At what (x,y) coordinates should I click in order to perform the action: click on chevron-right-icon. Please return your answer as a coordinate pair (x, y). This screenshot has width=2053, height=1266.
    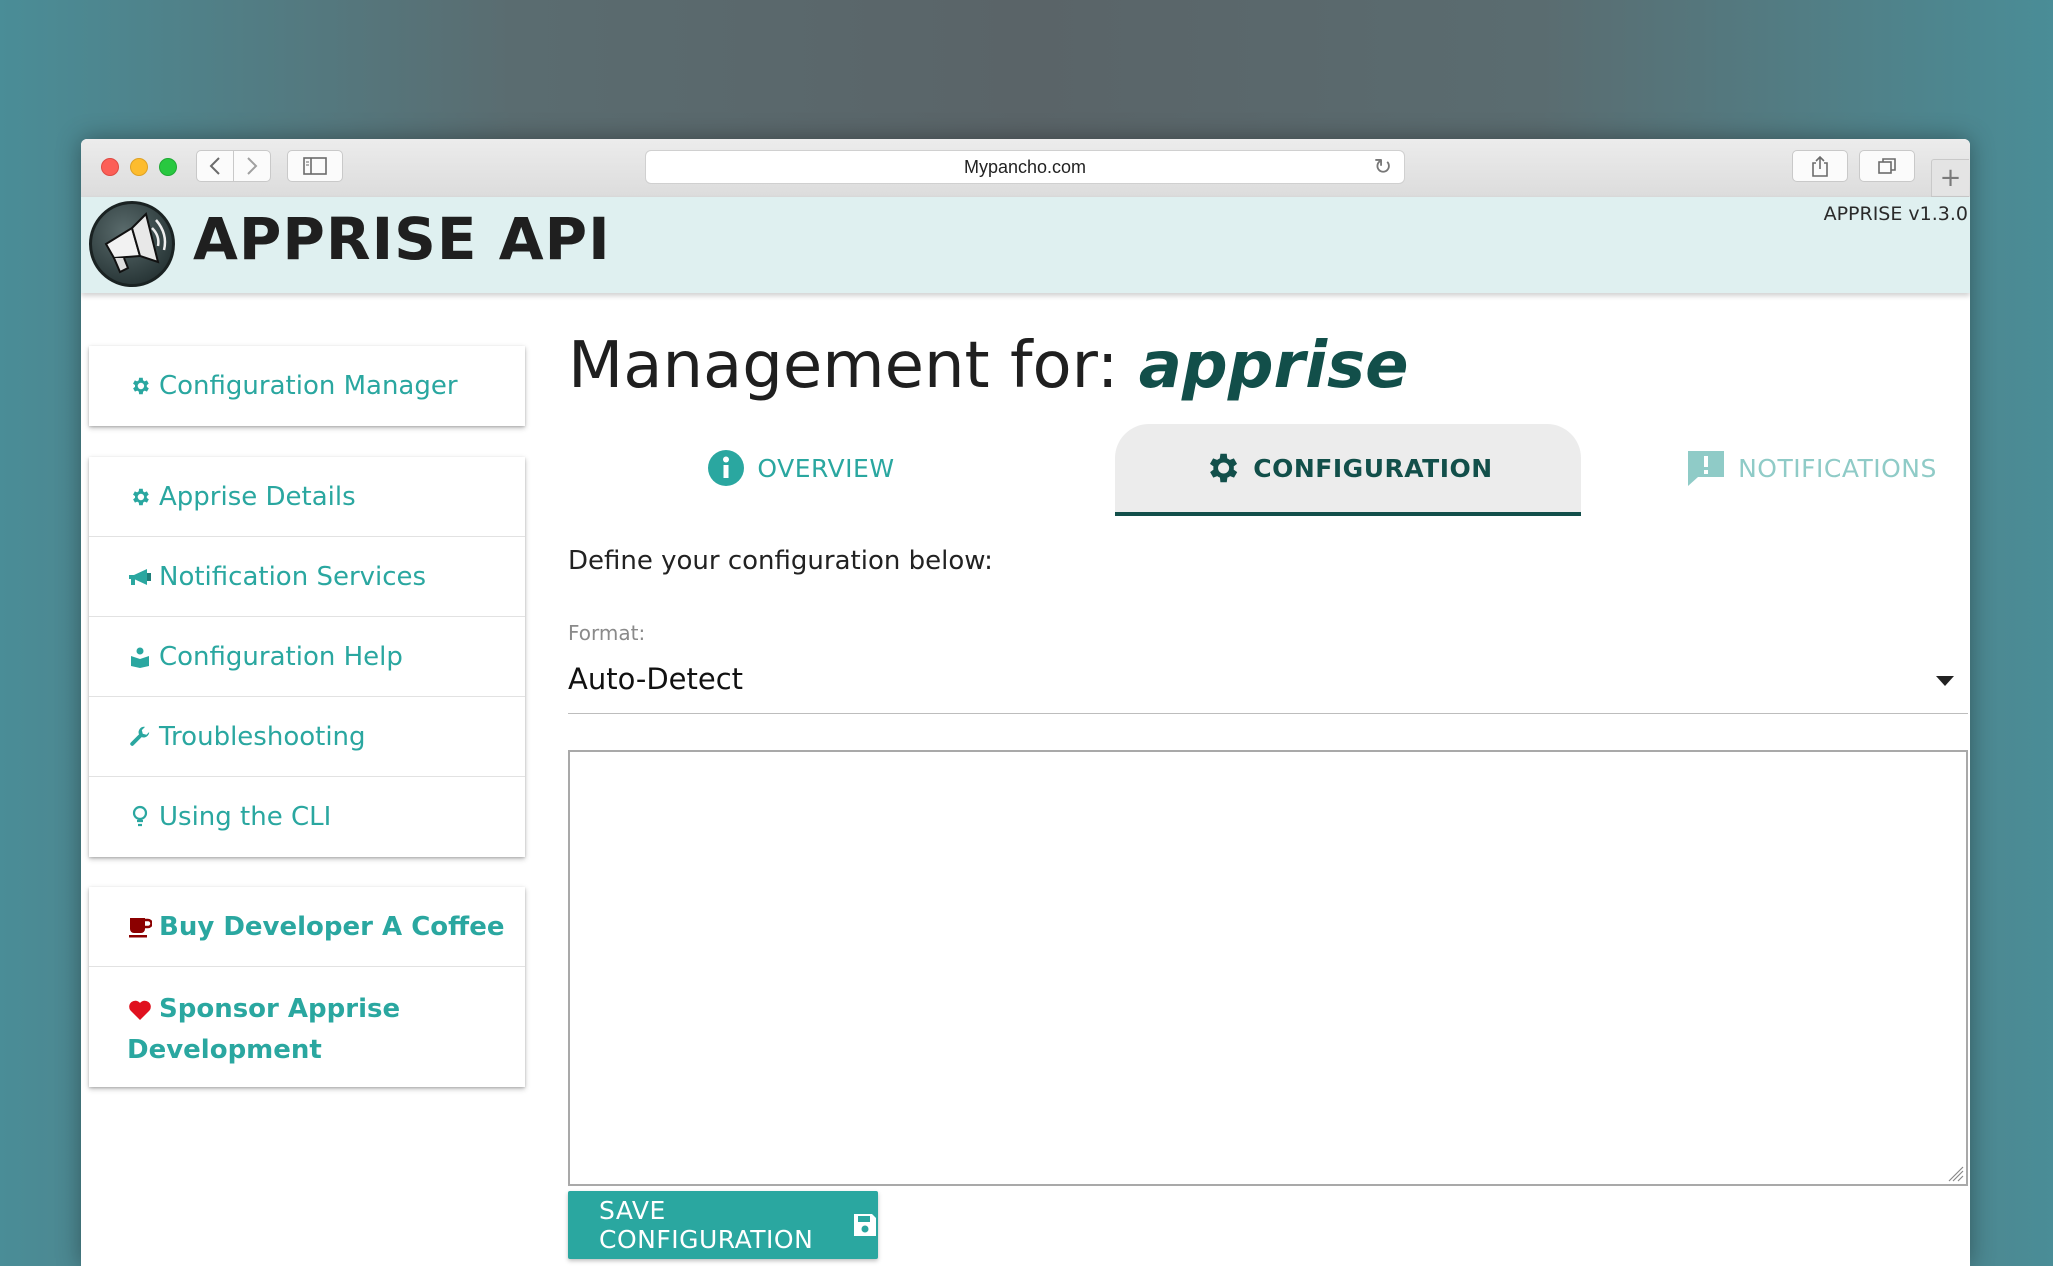
    Looking at the image, I should click on (252, 166).